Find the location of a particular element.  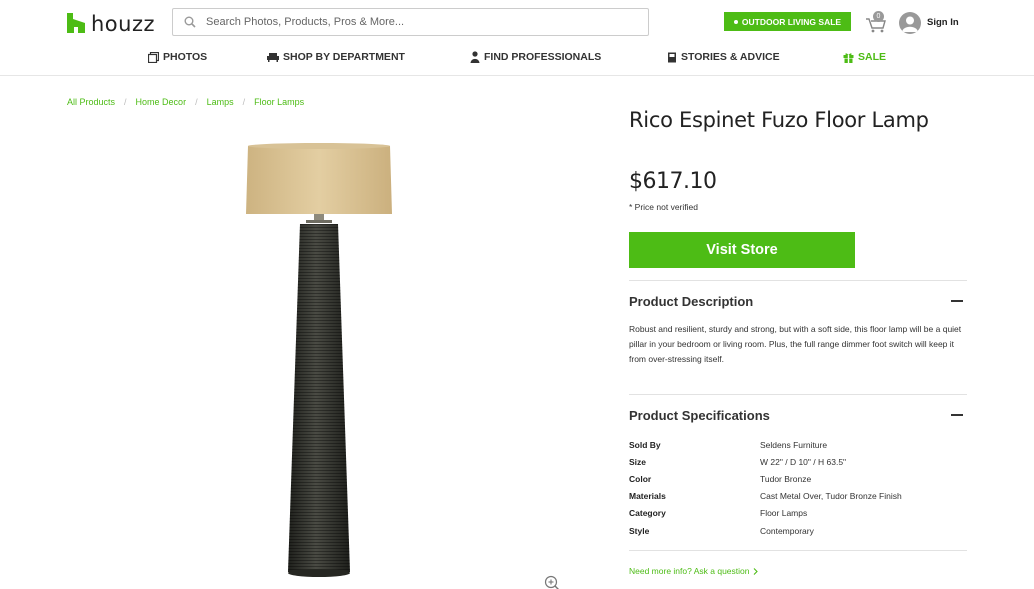

nav-label-sale: SALE is located at coordinates (872, 57).